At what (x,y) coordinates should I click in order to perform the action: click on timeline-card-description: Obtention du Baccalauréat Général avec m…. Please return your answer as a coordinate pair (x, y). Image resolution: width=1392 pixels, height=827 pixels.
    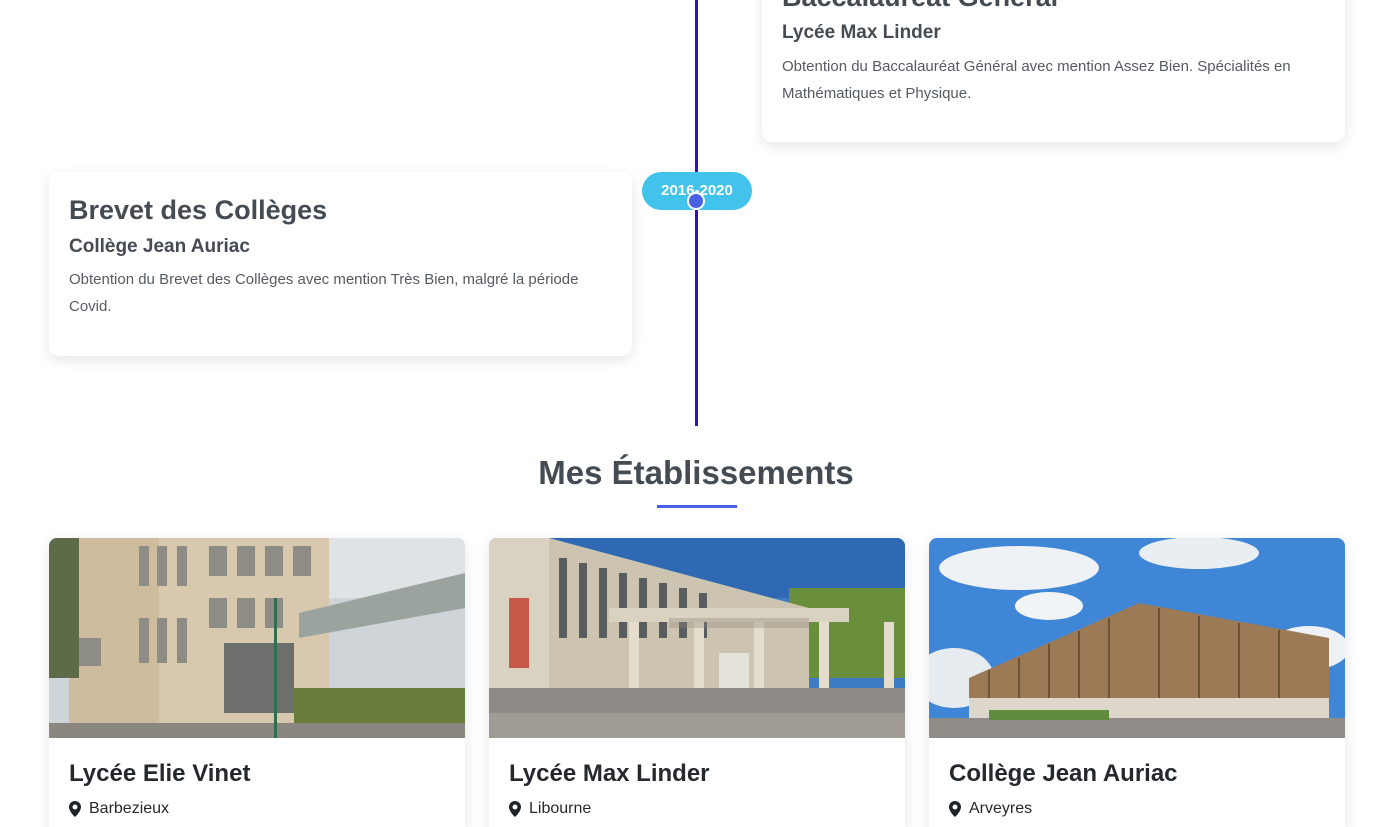
    Looking at the image, I should click on (1036, 80).